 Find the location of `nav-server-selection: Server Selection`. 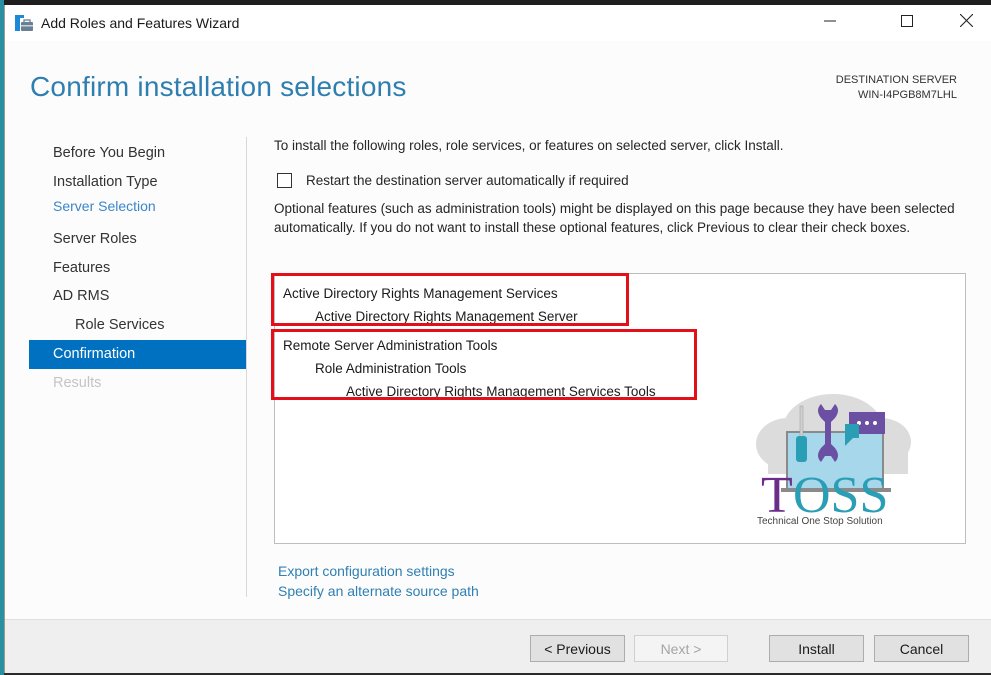

nav-server-selection: Server Selection is located at coordinates (137, 210).